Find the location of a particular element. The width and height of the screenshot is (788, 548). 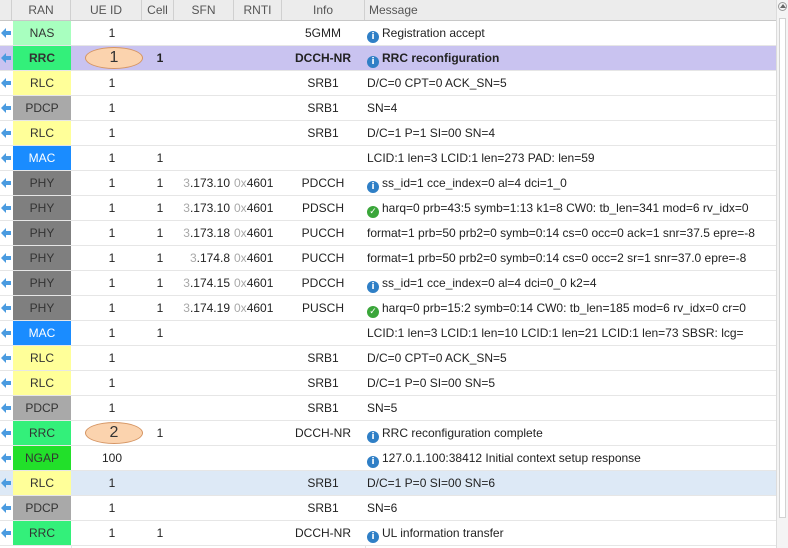

vertical-scrollbar is located at coordinates (782, 274).